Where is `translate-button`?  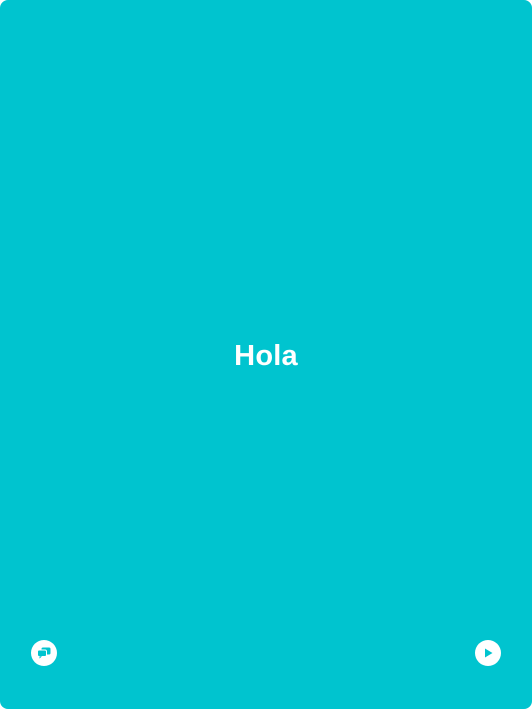
translate-button is located at coordinates (44, 653).